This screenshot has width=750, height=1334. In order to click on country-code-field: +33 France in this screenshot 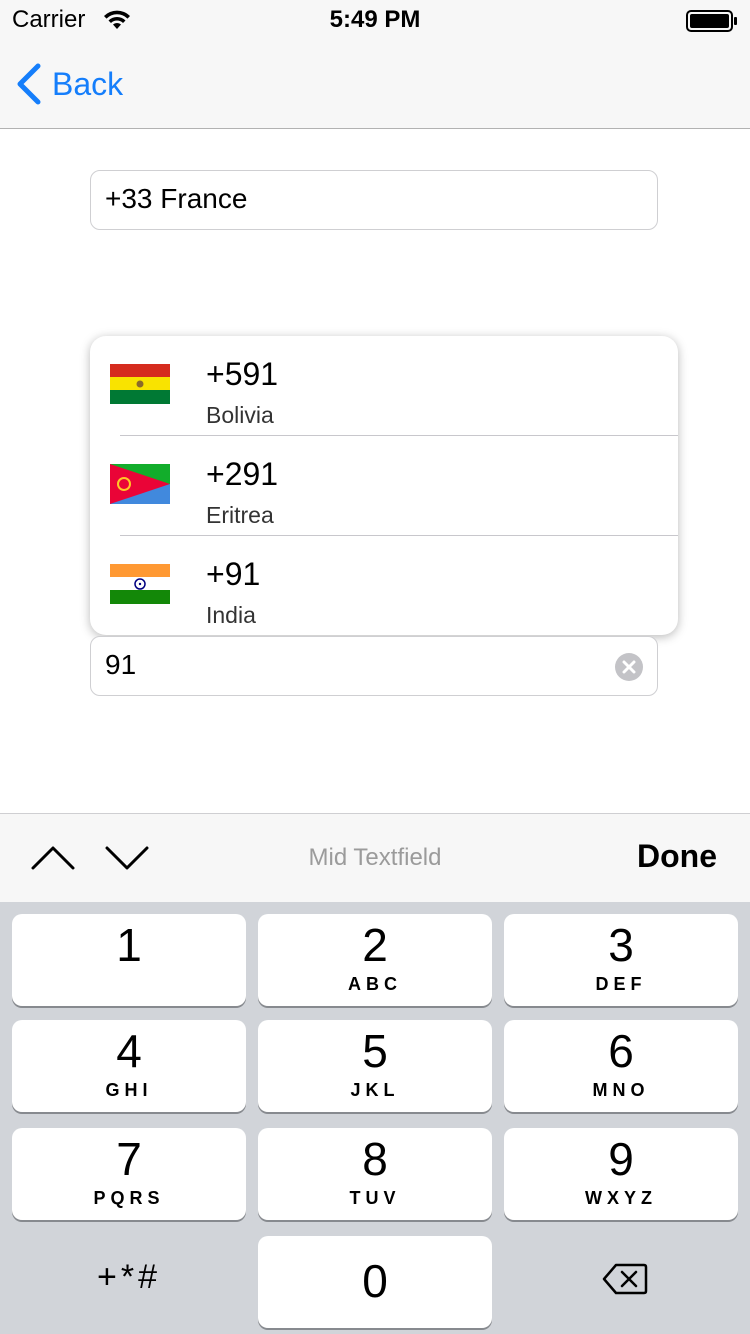, I will do `click(374, 200)`.